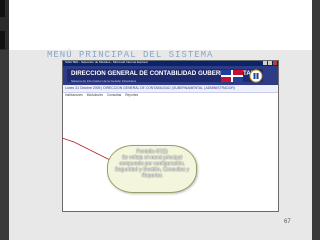 The width and height of the screenshot is (320, 240). What do you see at coordinates (131, 95) in the screenshot?
I see `menu-item-reportes: Reportes` at bounding box center [131, 95].